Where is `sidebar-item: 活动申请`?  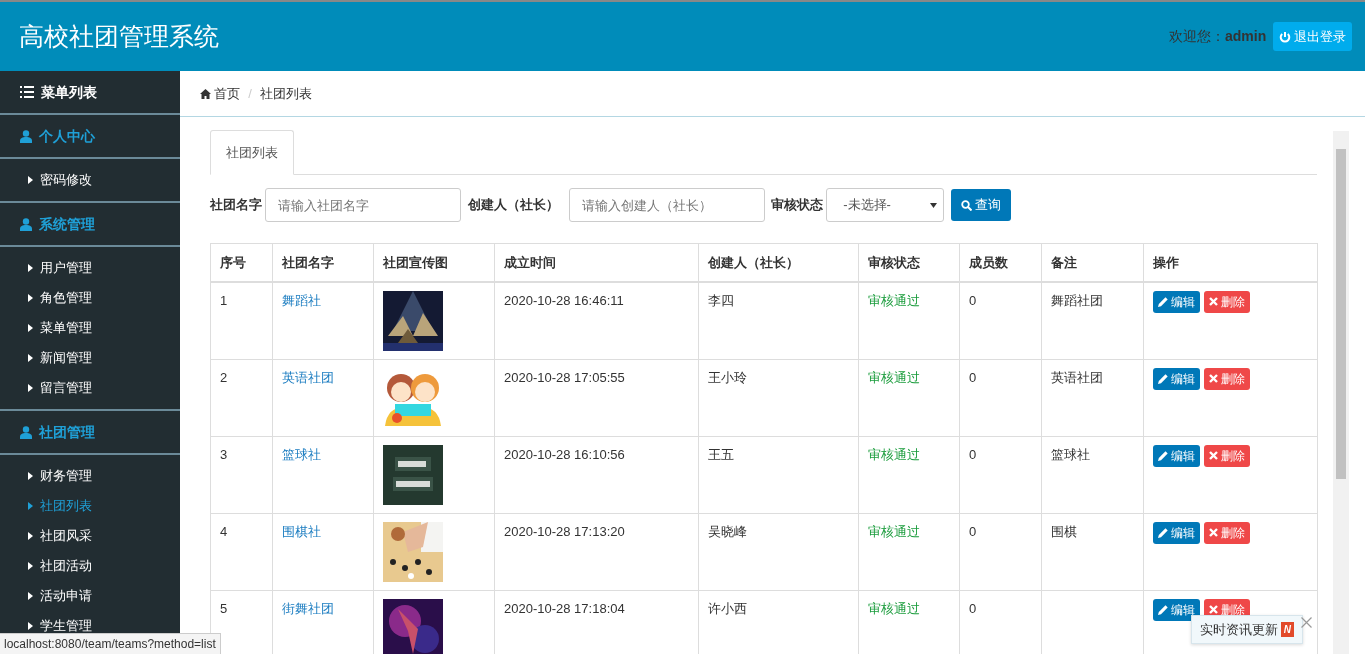
sidebar-item: 活动申请 is located at coordinates (90, 596).